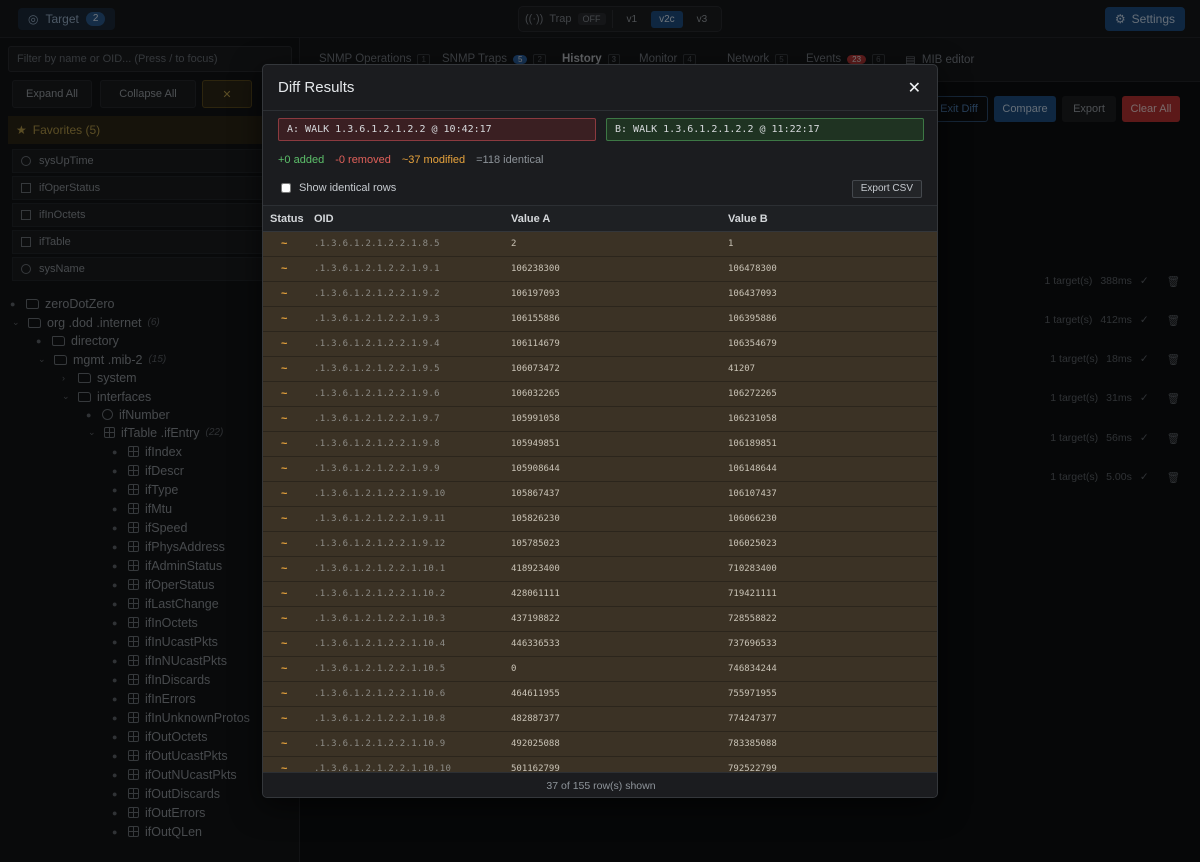 The height and width of the screenshot is (862, 1200). What do you see at coordinates (600, 244) in the screenshot?
I see `diff-row: ~ .1.3.6.1.2.1.2.2.1.8.5 2 1` at bounding box center [600, 244].